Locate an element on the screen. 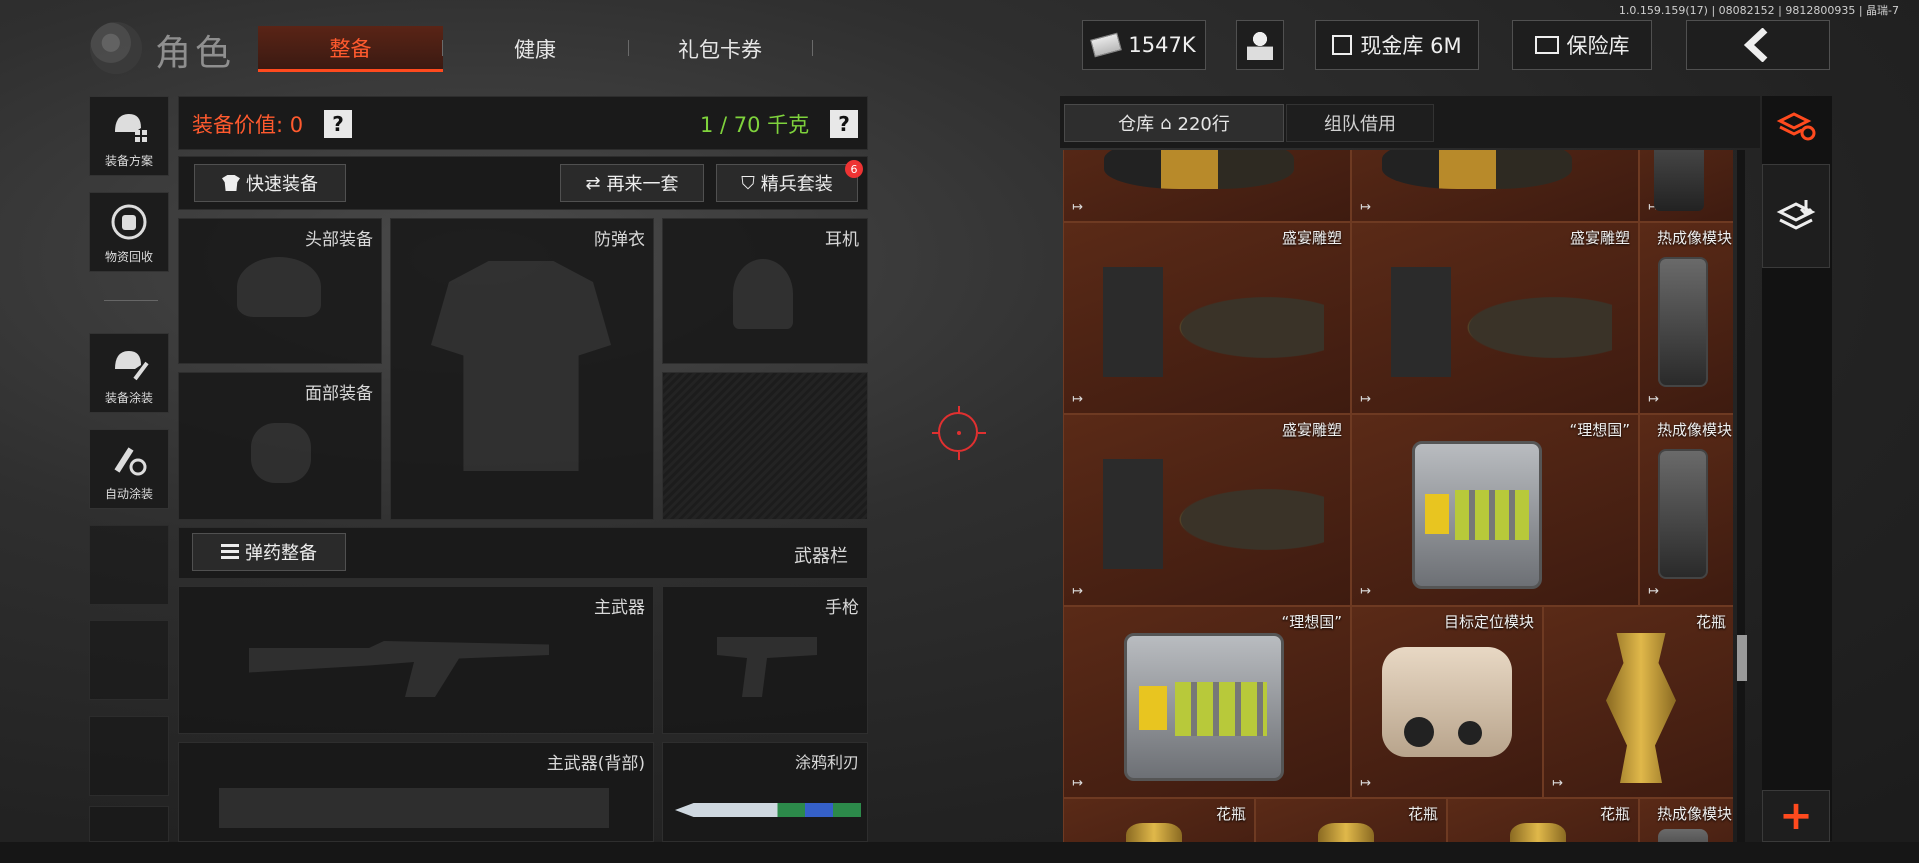  biohazard-icon is located at coordinates (1437, 514).